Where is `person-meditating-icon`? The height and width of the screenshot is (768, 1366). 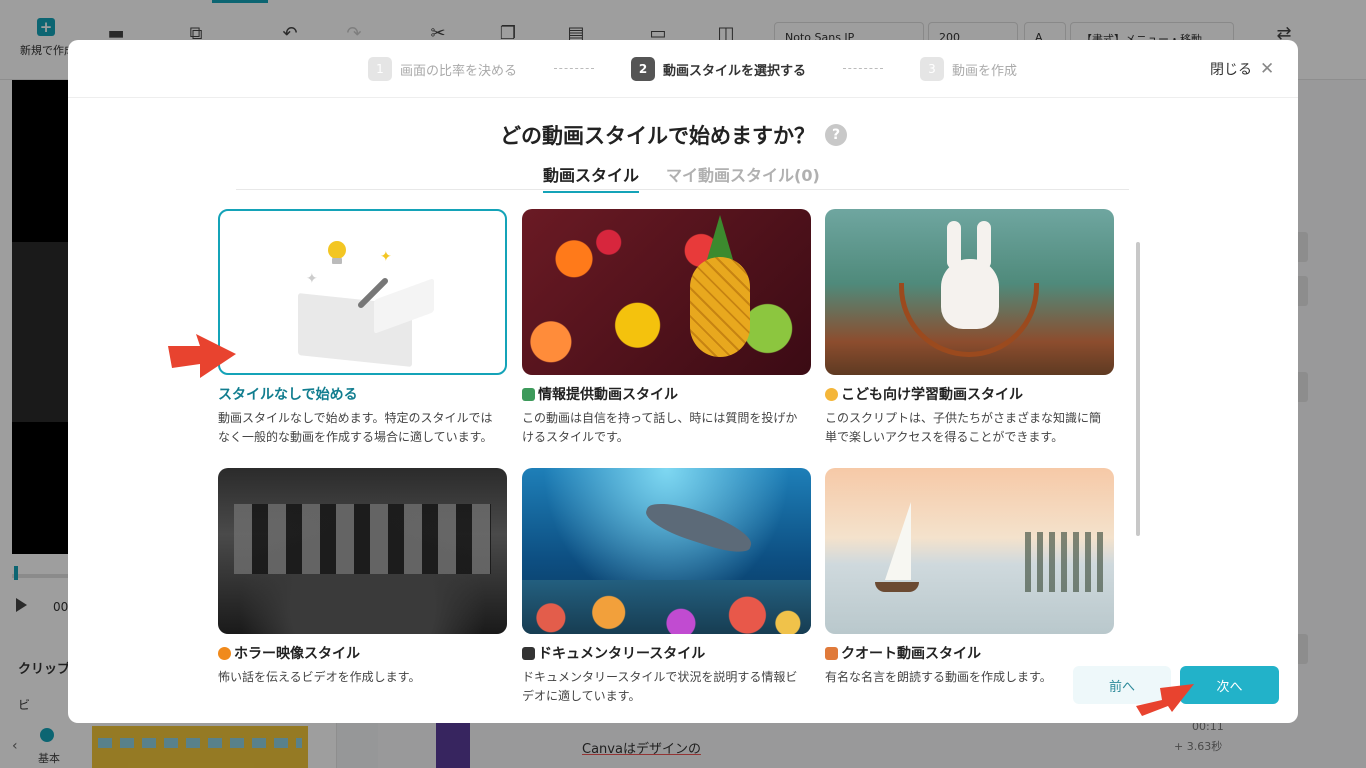
person-meditating-icon is located at coordinates (831, 653).